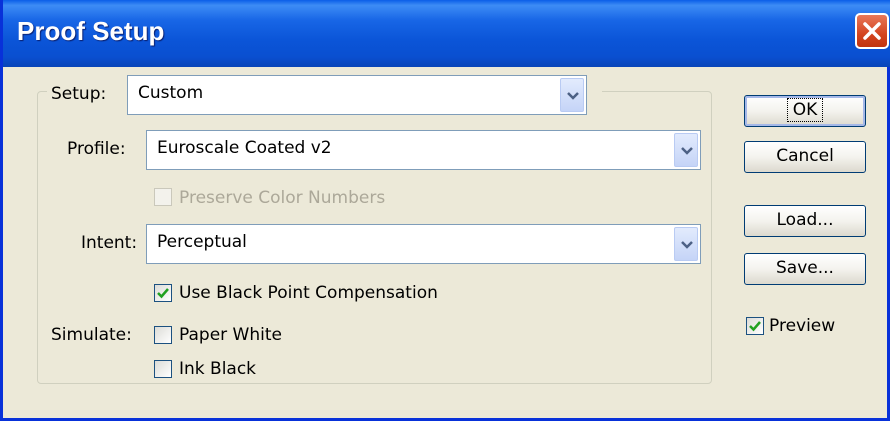 This screenshot has width=890, height=421. I want to click on profile-label: Profile:, so click(96, 149).